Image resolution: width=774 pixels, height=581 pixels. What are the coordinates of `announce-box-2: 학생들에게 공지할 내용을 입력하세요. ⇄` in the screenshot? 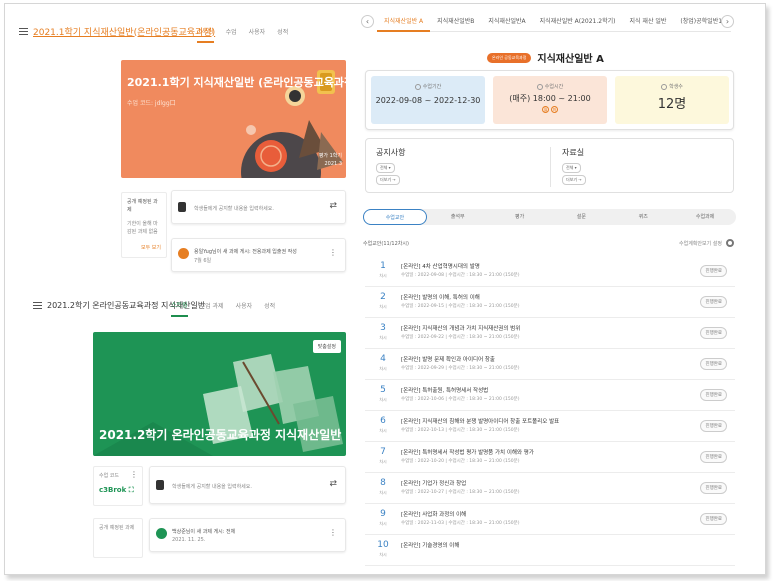 It's located at (247, 485).